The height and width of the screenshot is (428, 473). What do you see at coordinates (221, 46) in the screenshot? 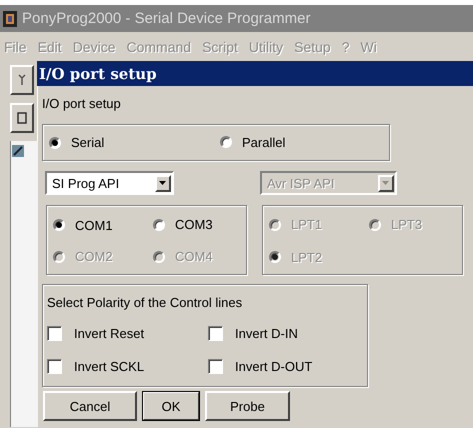
I see `menu-item: Script` at bounding box center [221, 46].